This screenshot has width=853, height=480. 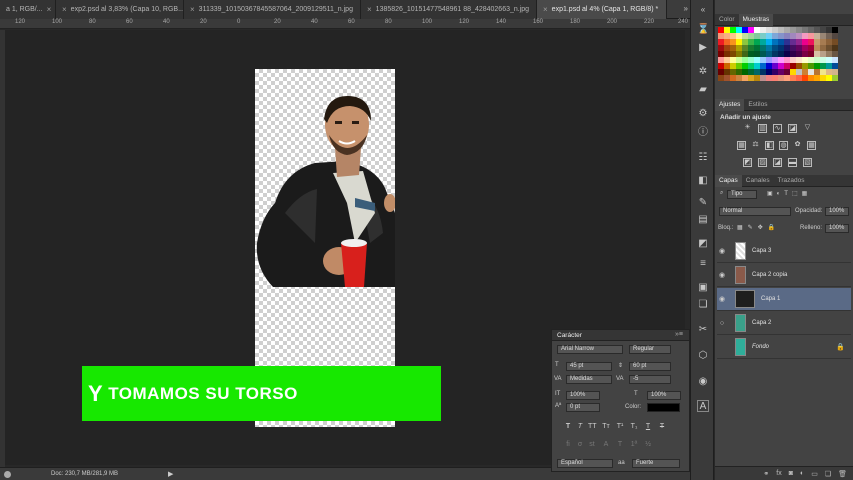 What do you see at coordinates (755, 211) in the screenshot?
I see `blend-mode-select: Normal` at bounding box center [755, 211].